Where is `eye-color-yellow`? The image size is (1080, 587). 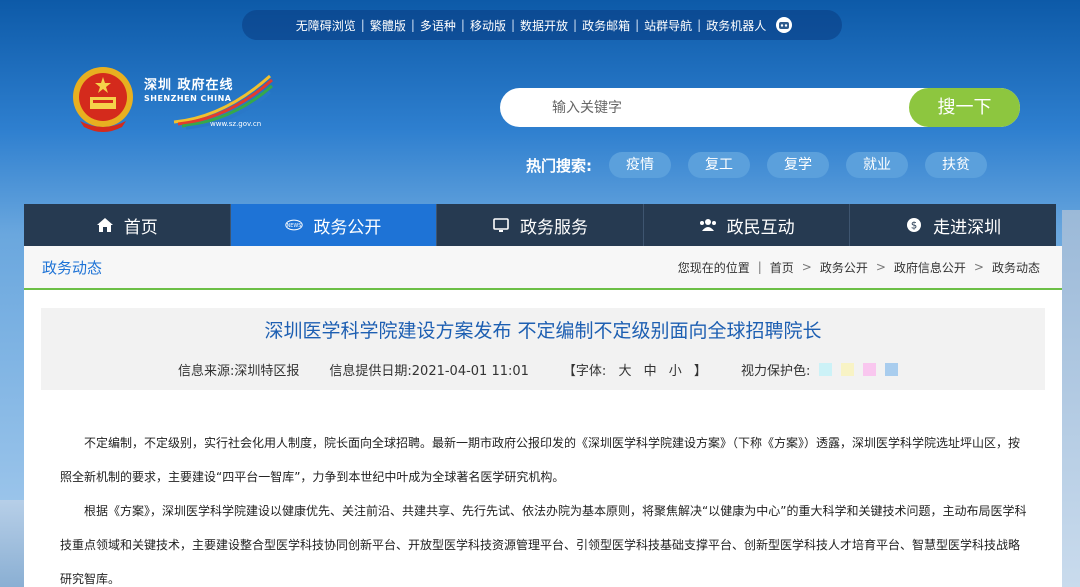
eye-color-yellow is located at coordinates (848, 369).